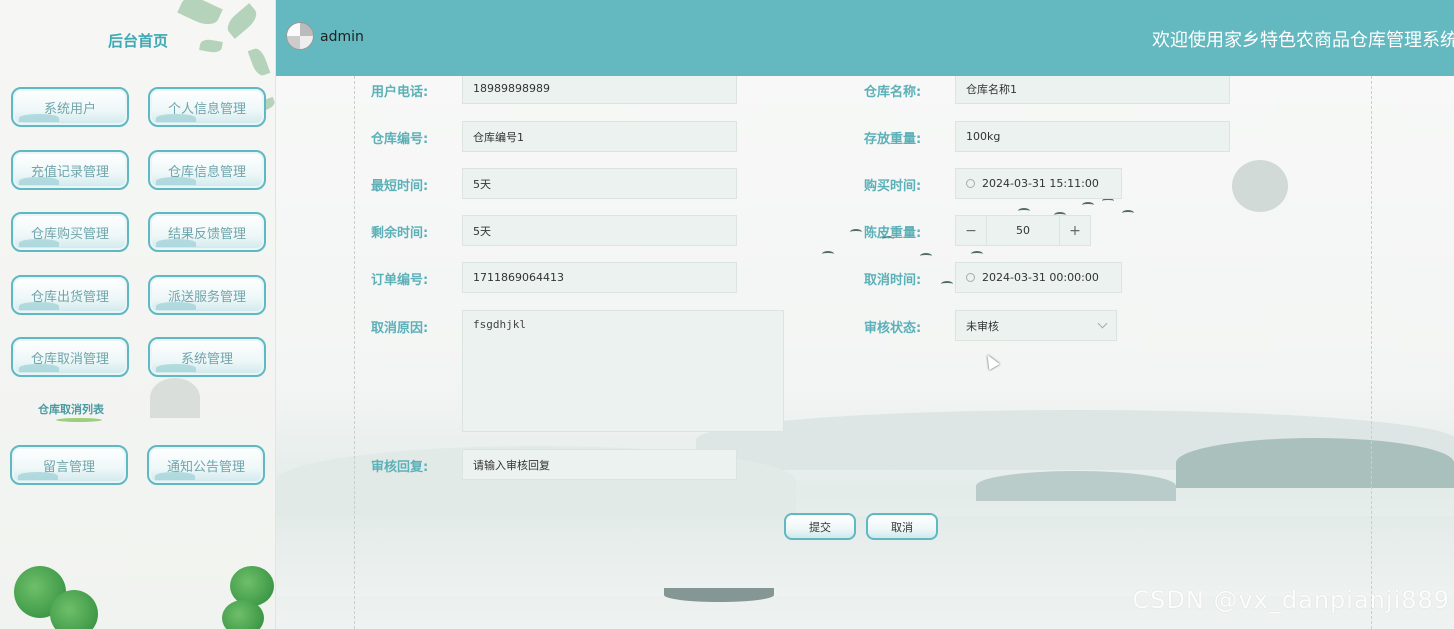  Describe the element at coordinates (400, 92) in the screenshot. I see `label-phone: 用户电话:` at that location.